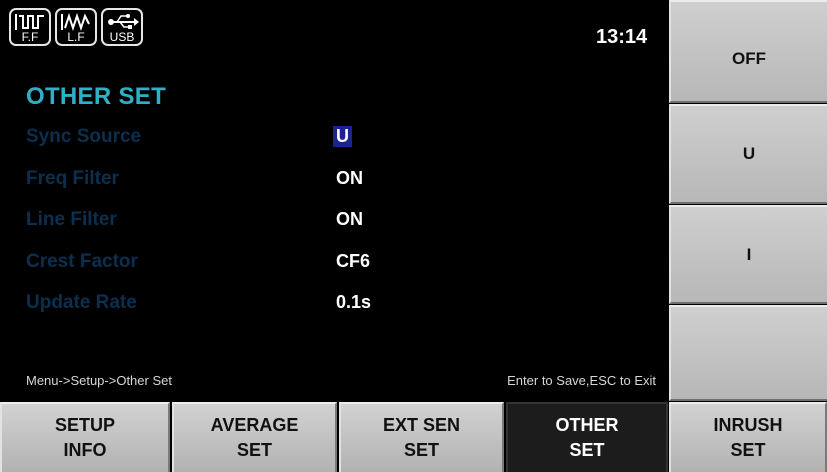  I want to click on clock: 13:14, so click(622, 37).